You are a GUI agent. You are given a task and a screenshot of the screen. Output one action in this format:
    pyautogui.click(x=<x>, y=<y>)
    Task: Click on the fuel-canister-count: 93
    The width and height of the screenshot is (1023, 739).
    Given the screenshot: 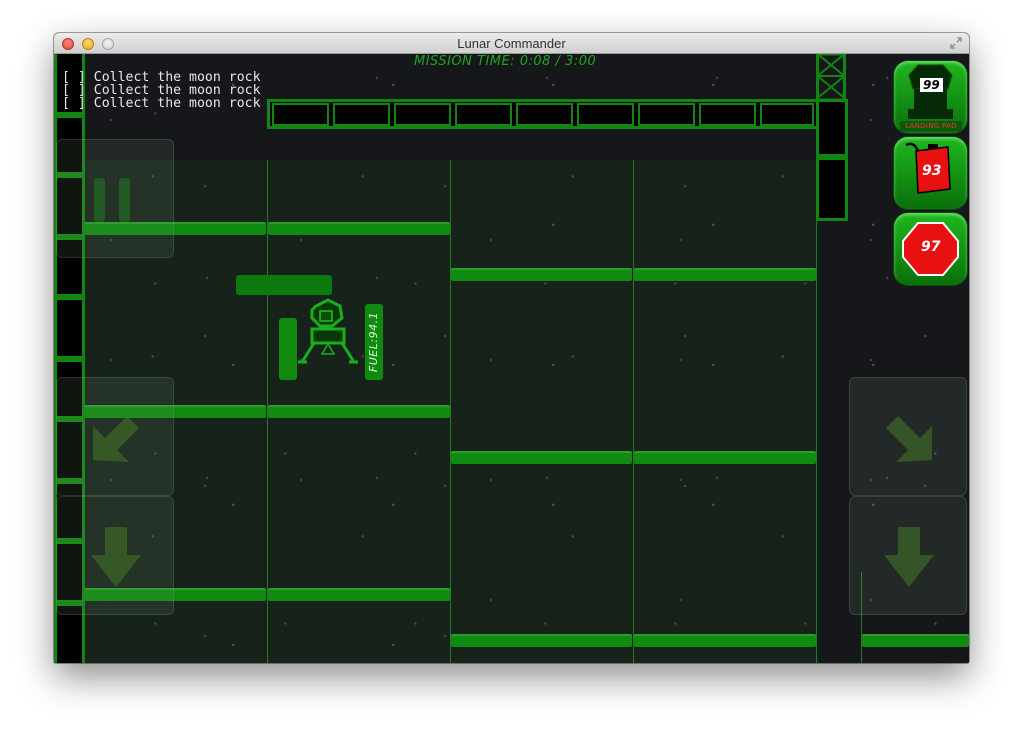 What is the action you would take?
    pyautogui.click(x=932, y=171)
    